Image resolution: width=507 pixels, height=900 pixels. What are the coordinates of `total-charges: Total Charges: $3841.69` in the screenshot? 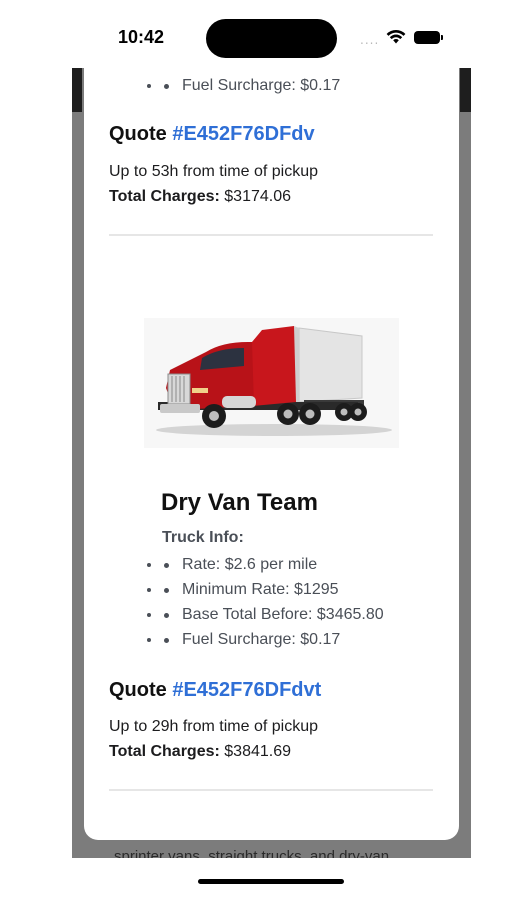 It's located at (200, 752).